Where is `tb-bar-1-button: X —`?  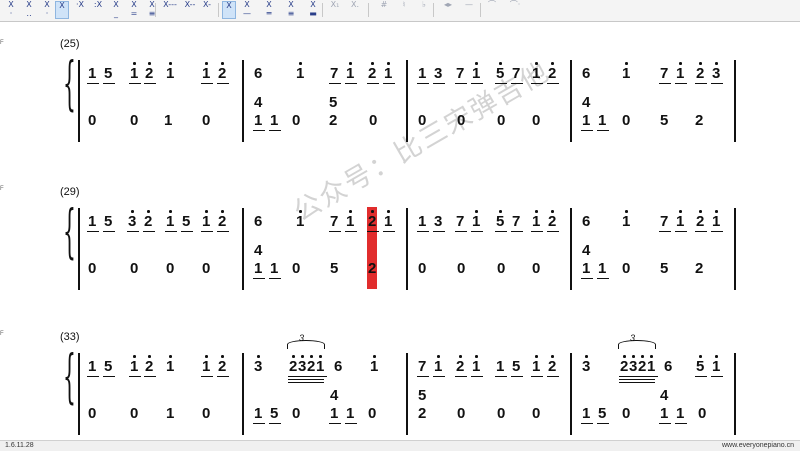 tb-bar-1-button: X — is located at coordinates (247, 10).